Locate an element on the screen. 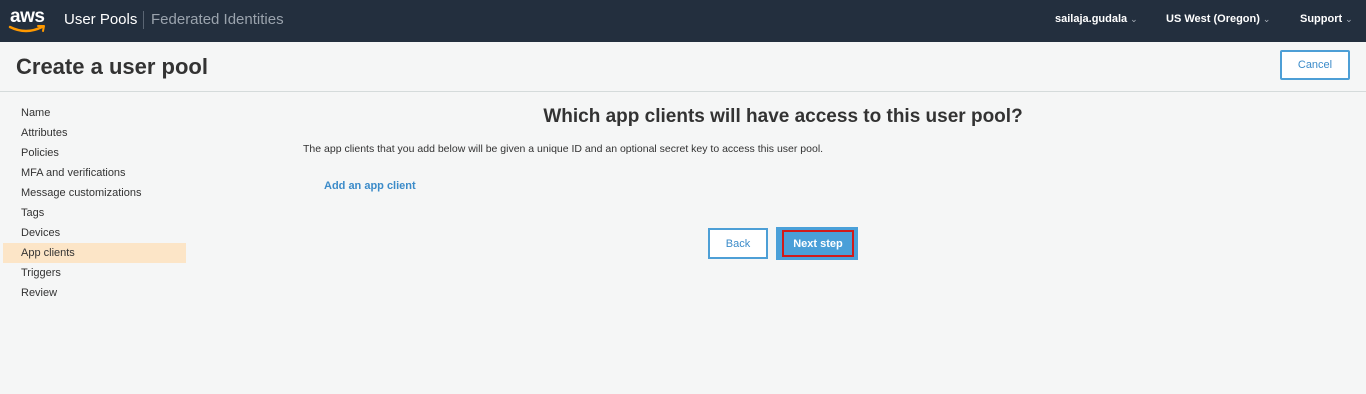 This screenshot has width=1366, height=394. sidebar-item-policies: Policies is located at coordinates (94, 153).